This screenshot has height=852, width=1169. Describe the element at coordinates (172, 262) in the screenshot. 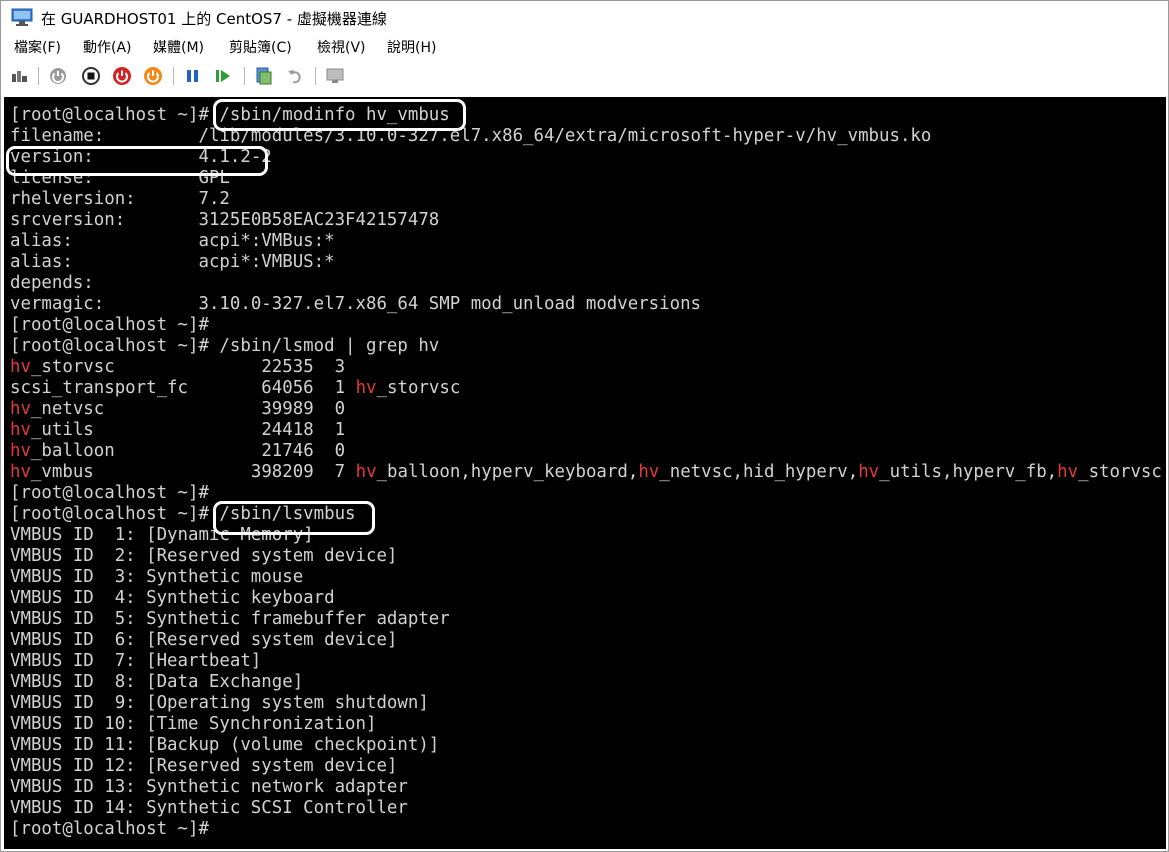

I see `line: alias: acpi*:VMBUS:*` at that location.